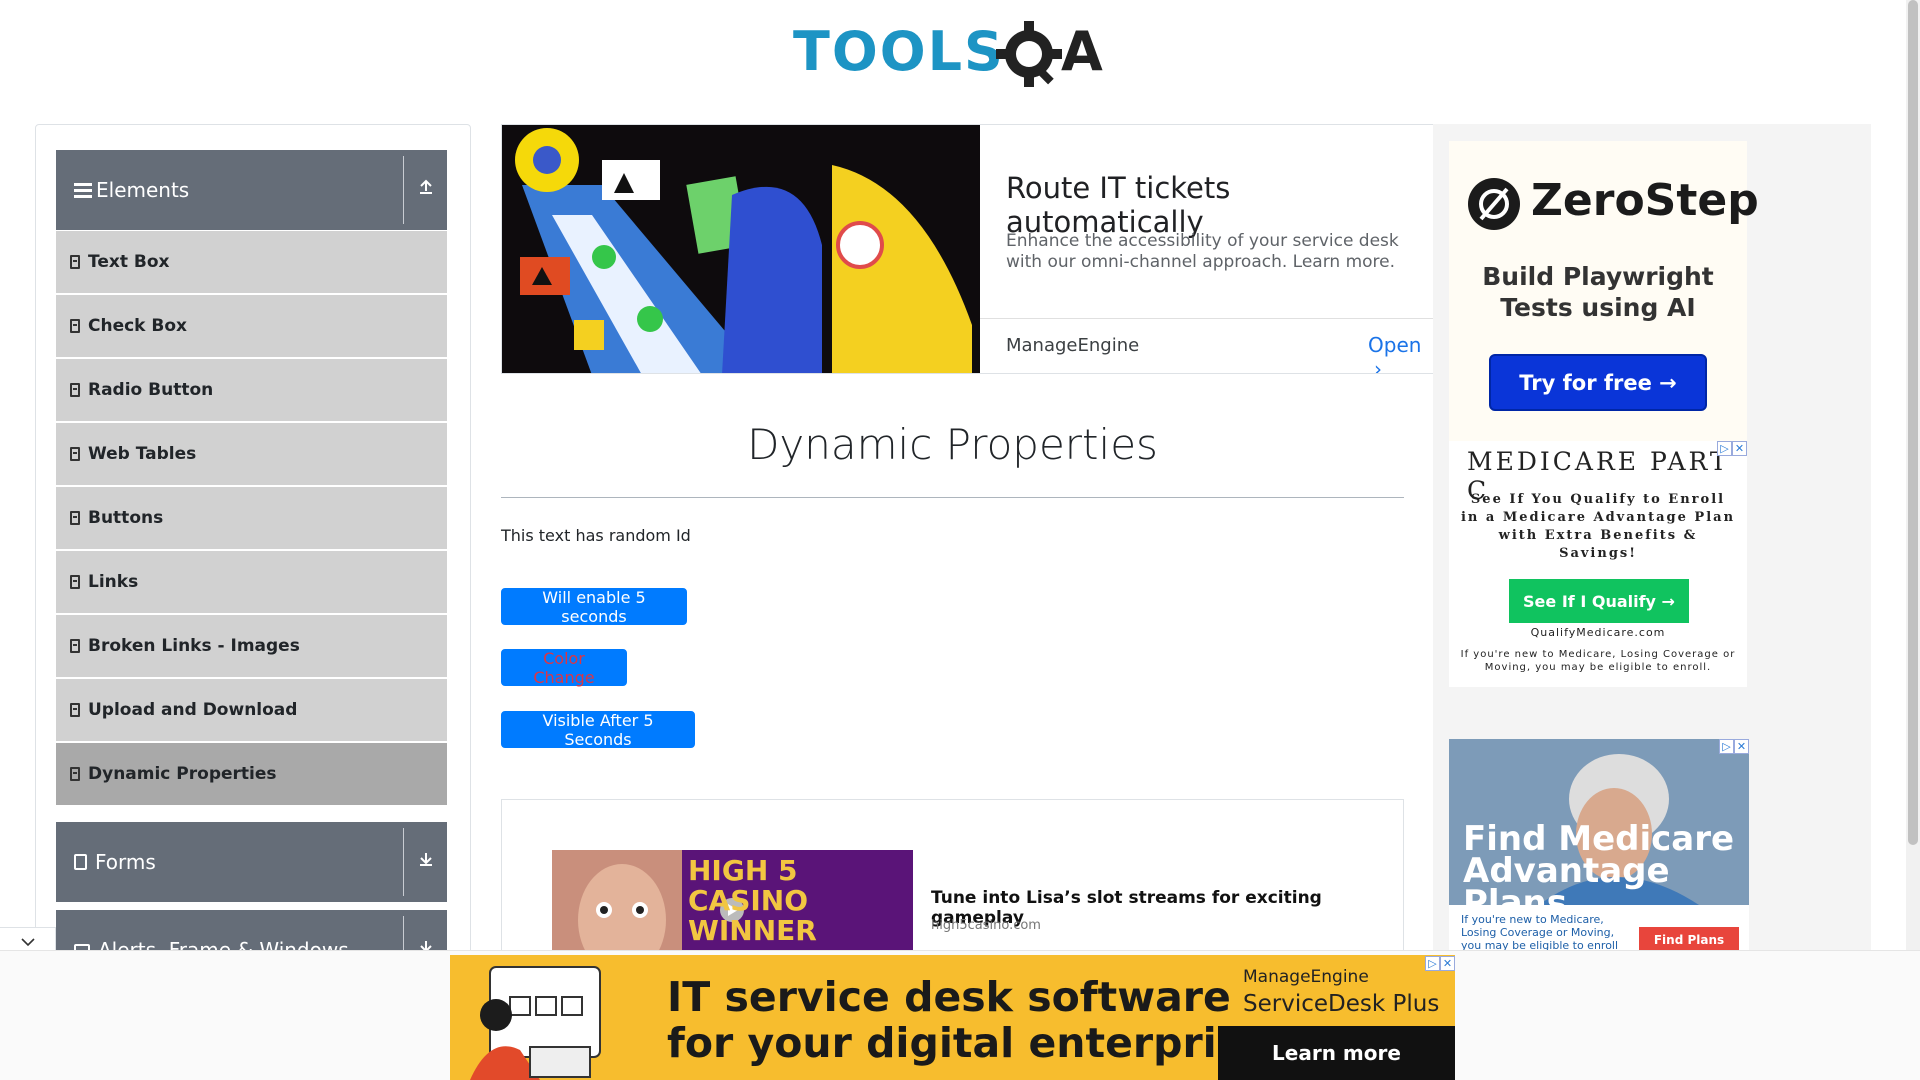  What do you see at coordinates (1207, 318) in the screenshot?
I see `ad-divider` at bounding box center [1207, 318].